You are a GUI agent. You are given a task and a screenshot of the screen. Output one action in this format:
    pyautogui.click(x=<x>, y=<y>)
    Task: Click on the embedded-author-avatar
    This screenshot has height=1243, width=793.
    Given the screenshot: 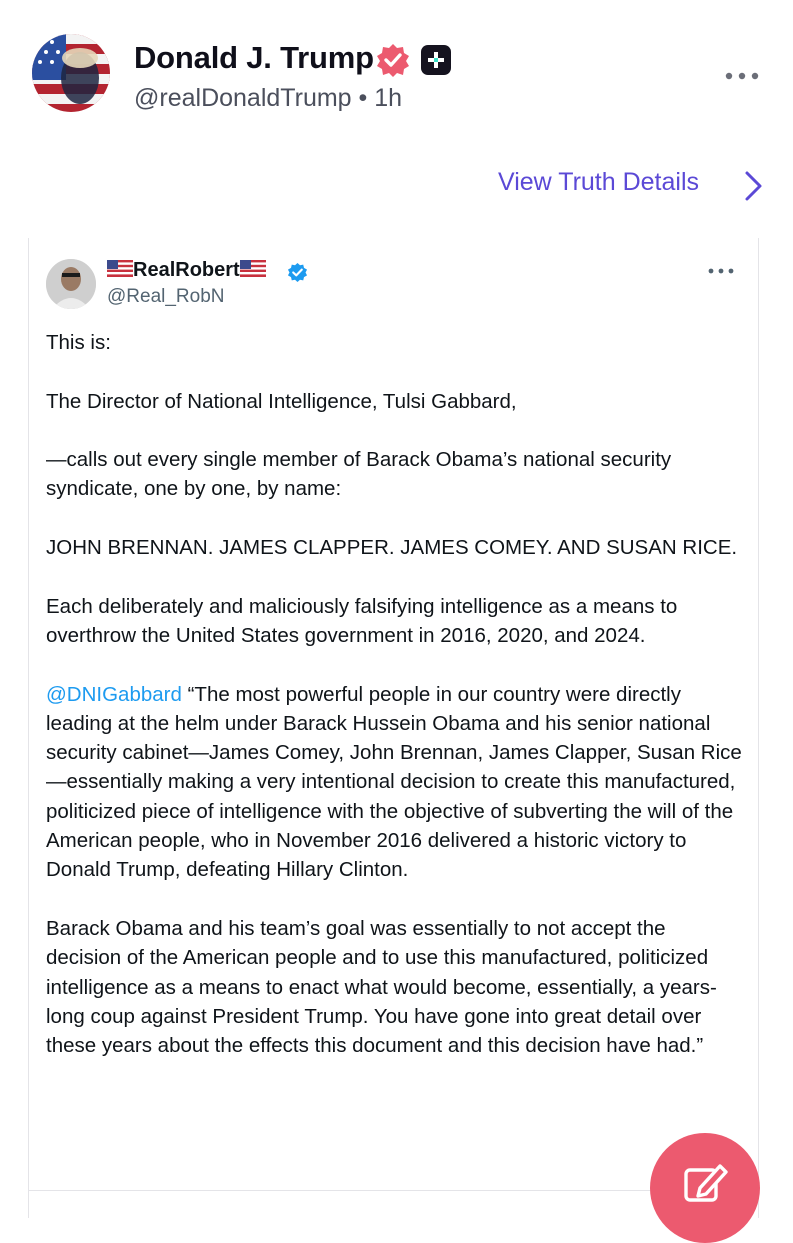 What is the action you would take?
    pyautogui.click(x=71, y=284)
    